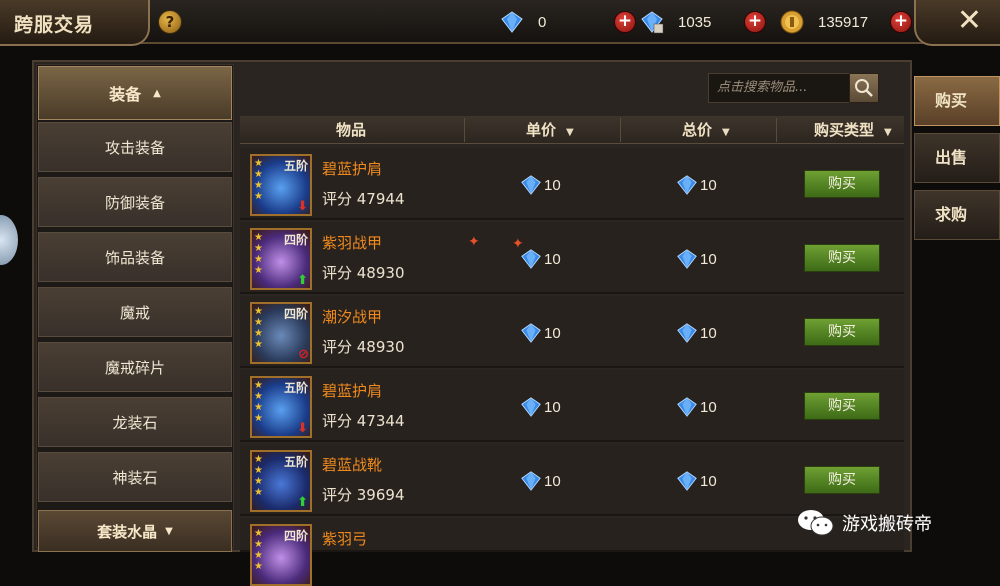 This screenshot has width=1000, height=586. I want to click on item-icon: ★ ★ ★ ★ 四阶 ⊘, so click(281, 333).